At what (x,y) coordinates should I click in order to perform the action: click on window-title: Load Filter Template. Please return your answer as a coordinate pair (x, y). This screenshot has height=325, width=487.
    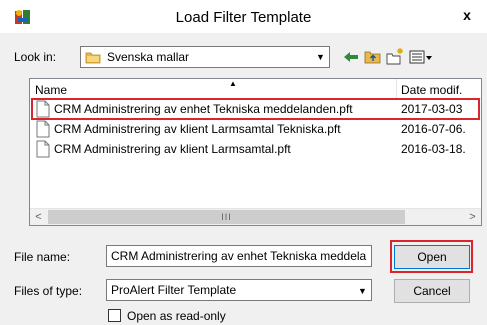
    Looking at the image, I should click on (243, 17).